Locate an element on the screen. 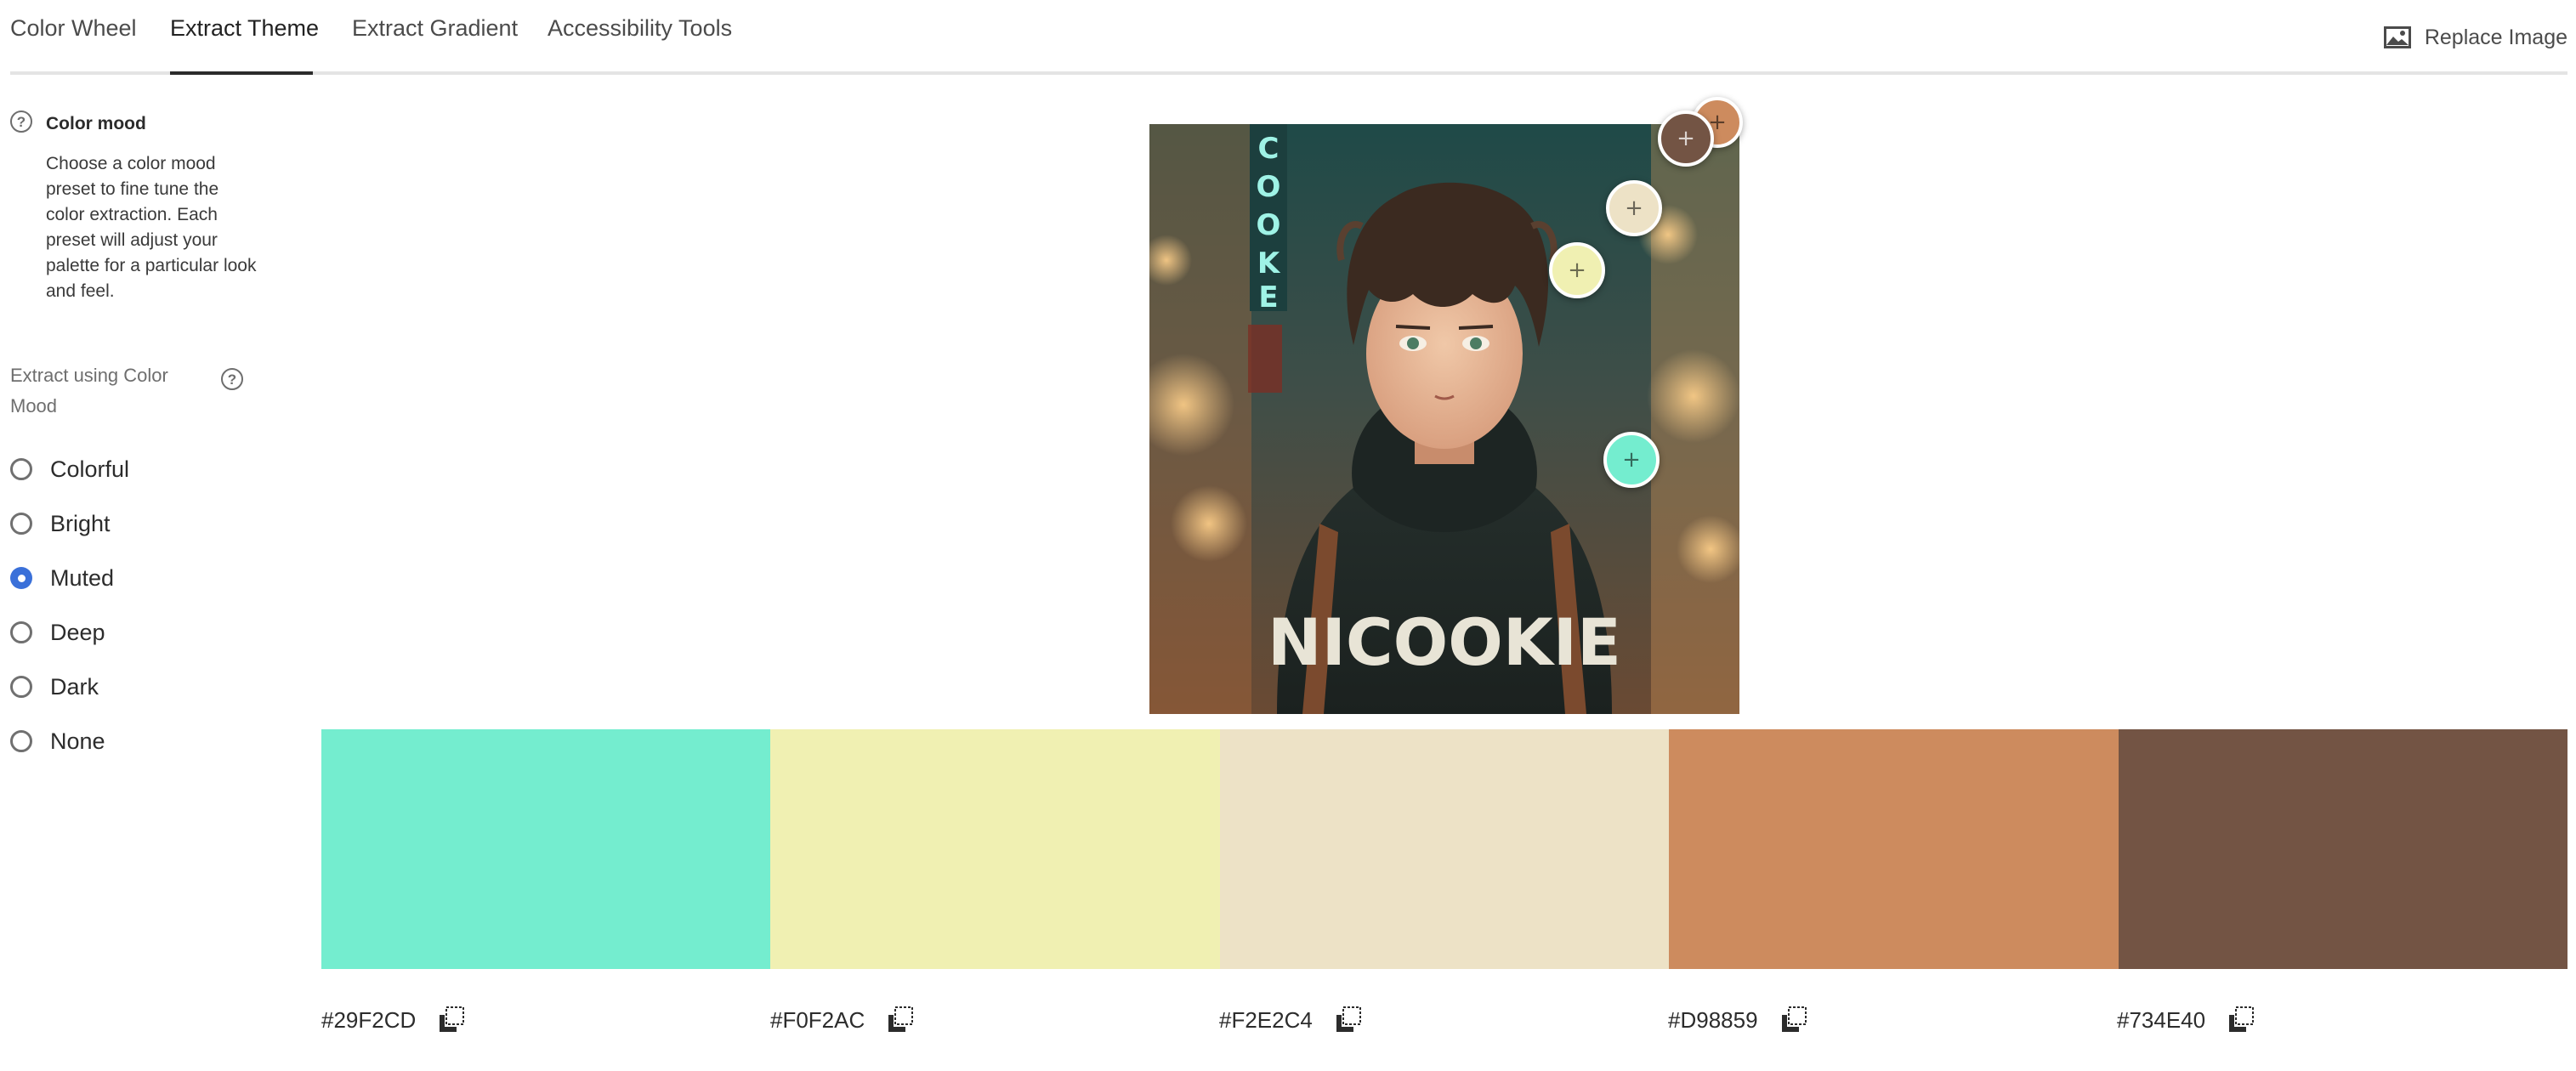  hex-code-item: #D98859 is located at coordinates (1739, 1020).